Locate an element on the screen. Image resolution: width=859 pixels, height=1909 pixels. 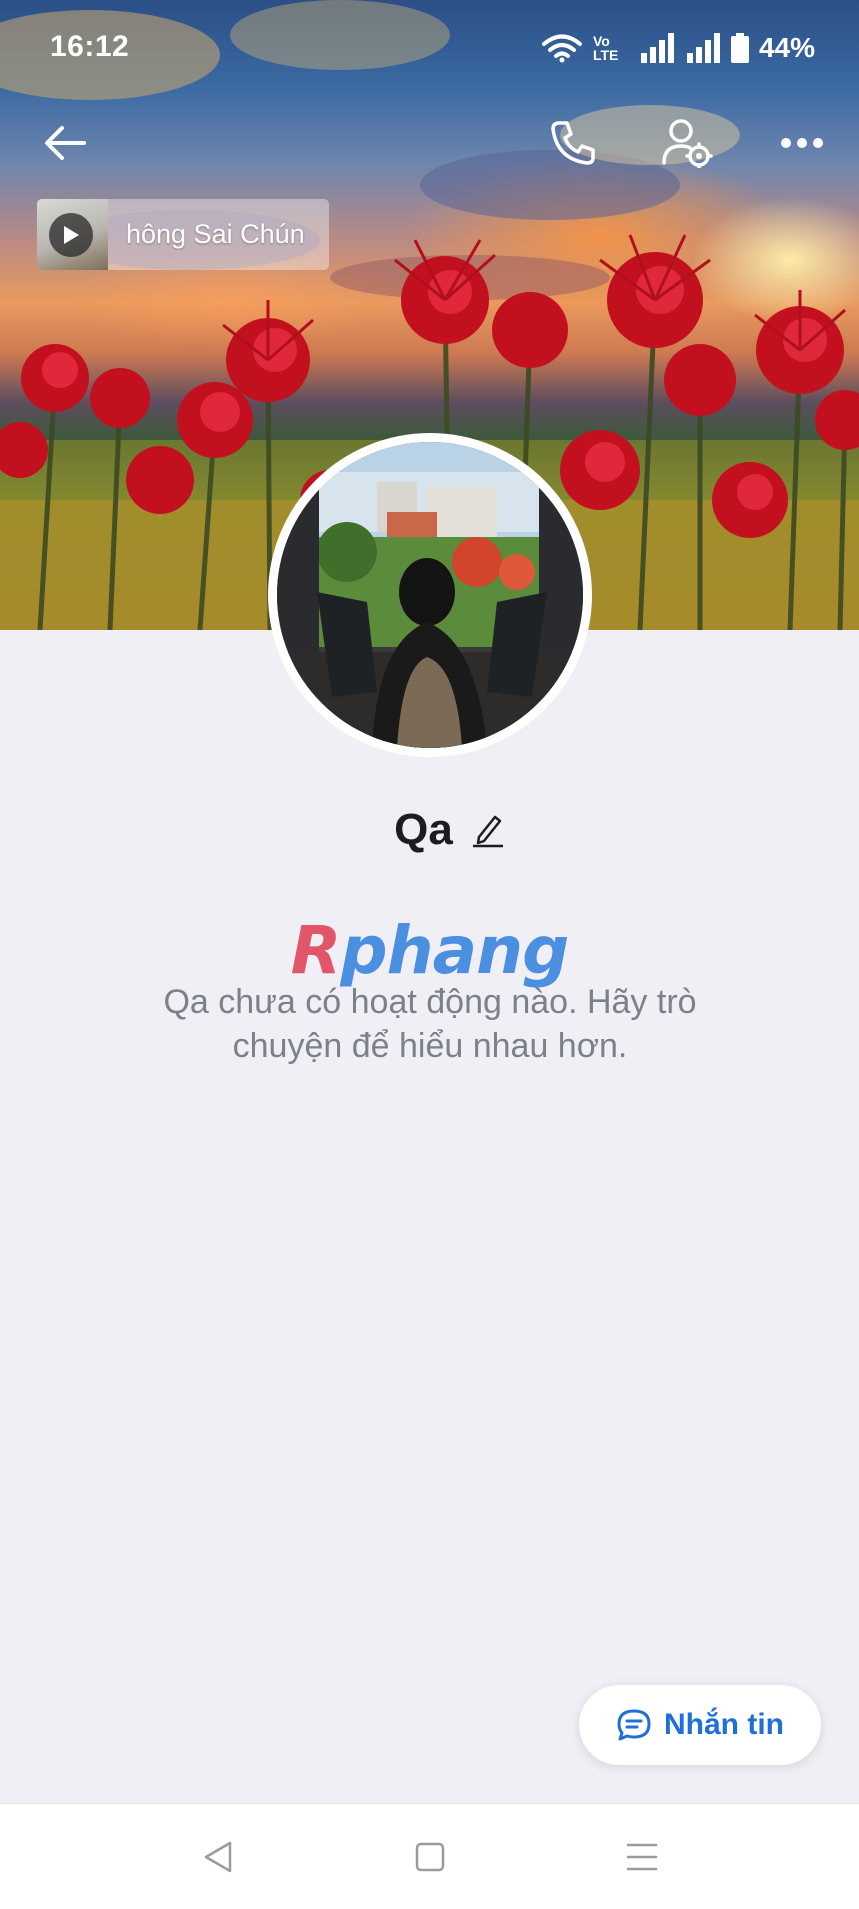
arrow-left-icon is located at coordinates (65, 143).